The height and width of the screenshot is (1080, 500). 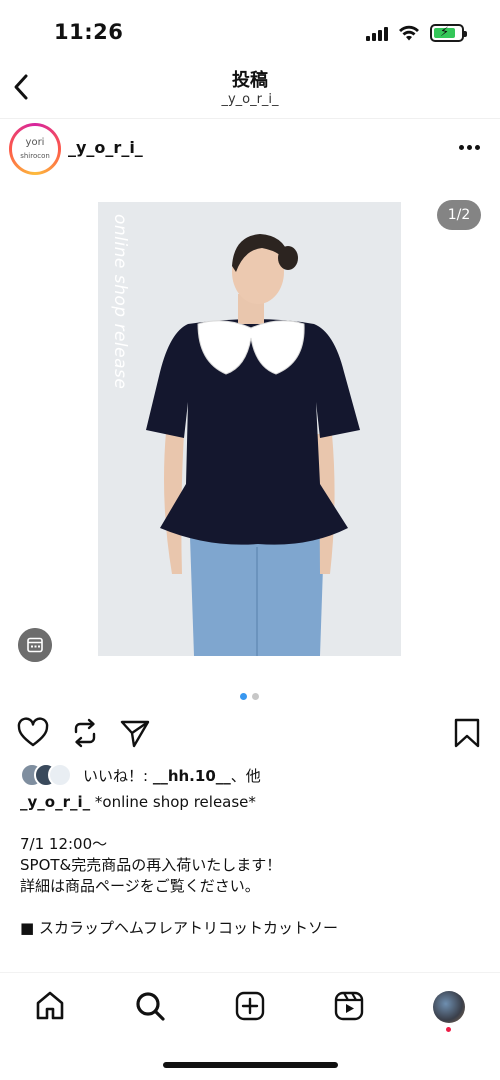 I want to click on cellular-signal-icon, so click(x=379, y=34).